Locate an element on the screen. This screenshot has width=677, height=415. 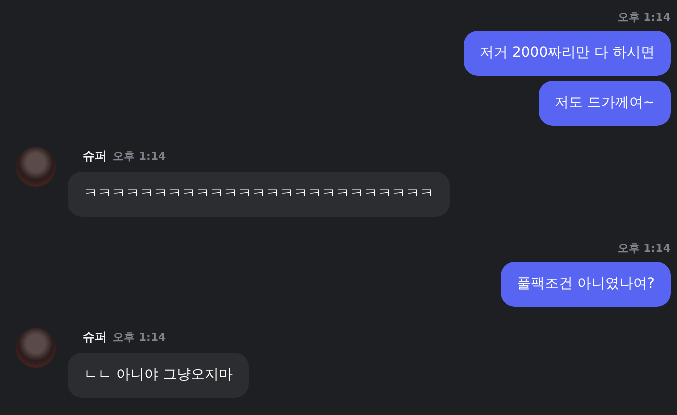
message-bubble: 저거 2000짜리만 다 하시면 is located at coordinates (567, 53).